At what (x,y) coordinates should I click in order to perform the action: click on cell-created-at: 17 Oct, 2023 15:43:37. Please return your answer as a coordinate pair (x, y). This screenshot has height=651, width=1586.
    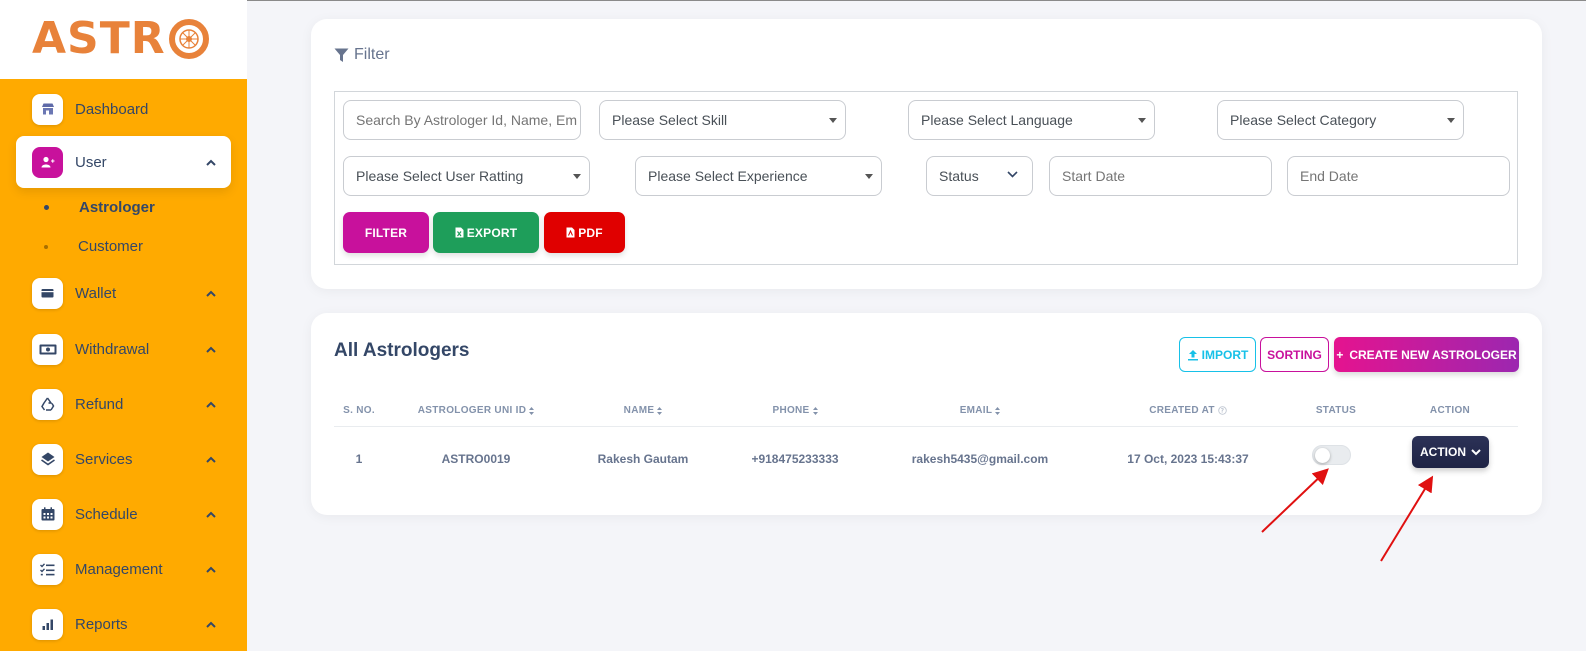
    Looking at the image, I should click on (1188, 459).